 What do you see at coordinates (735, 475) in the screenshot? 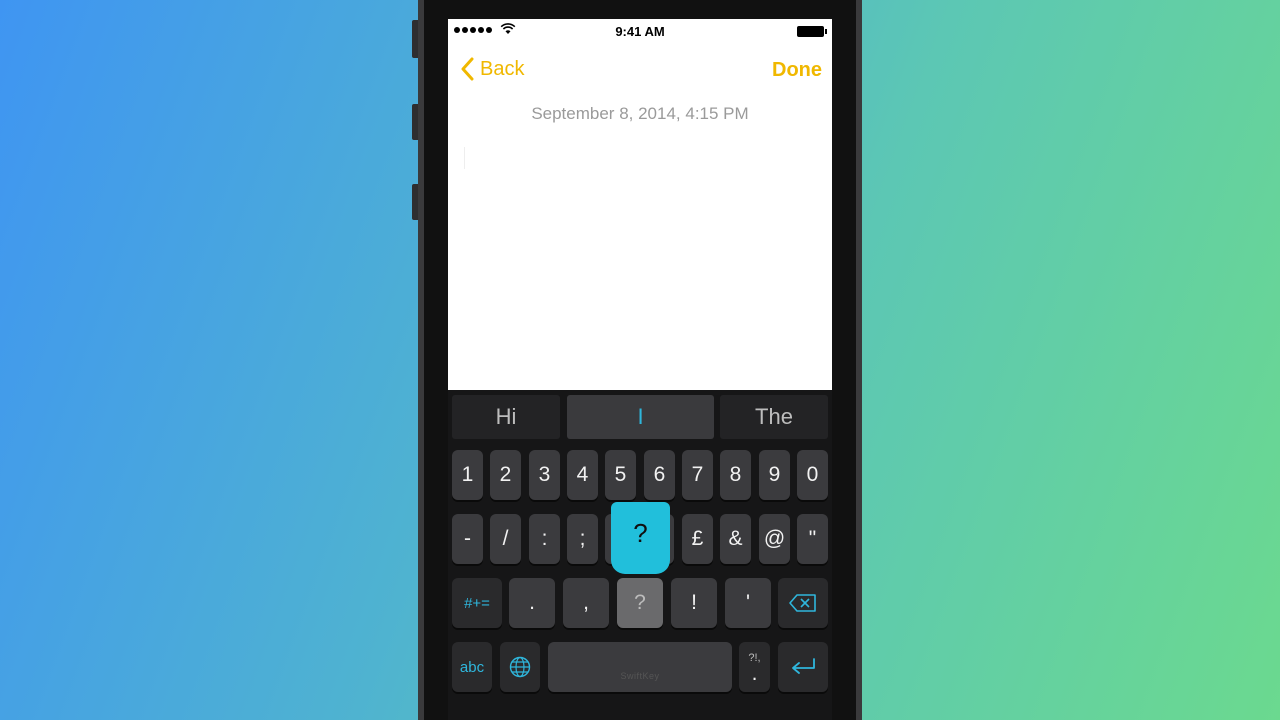
I see `key-8: 8` at bounding box center [735, 475].